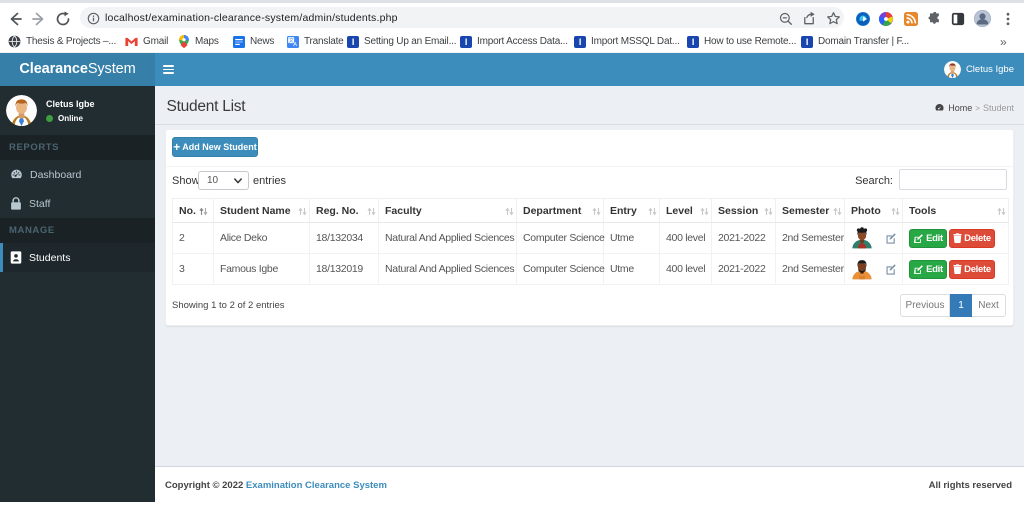 This screenshot has width=1024, height=523. What do you see at coordinates (295, 44) in the screenshot?
I see `svg-text: A` at bounding box center [295, 44].